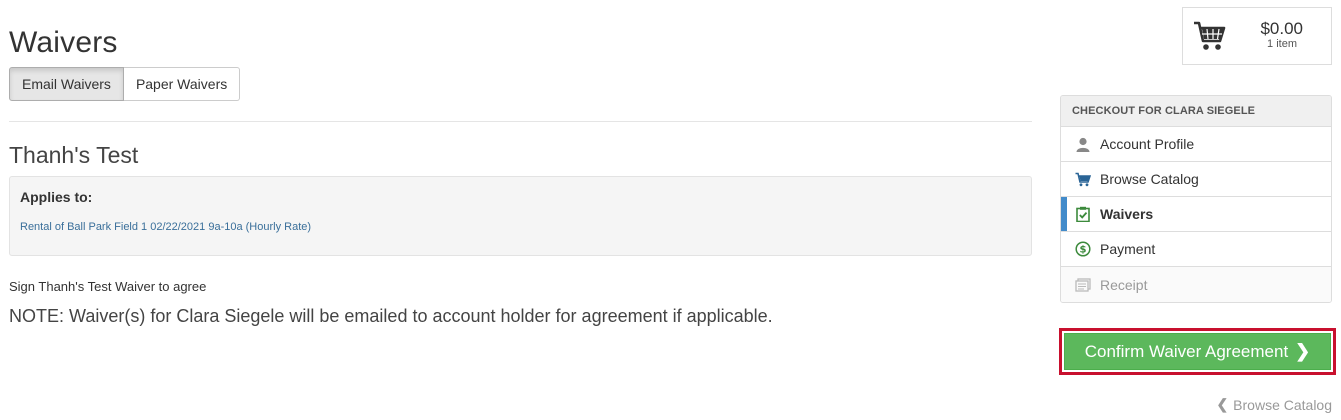 Image resolution: width=1341 pixels, height=420 pixels. What do you see at coordinates (1127, 214) in the screenshot?
I see `sidebar-item-label: Waivers` at bounding box center [1127, 214].